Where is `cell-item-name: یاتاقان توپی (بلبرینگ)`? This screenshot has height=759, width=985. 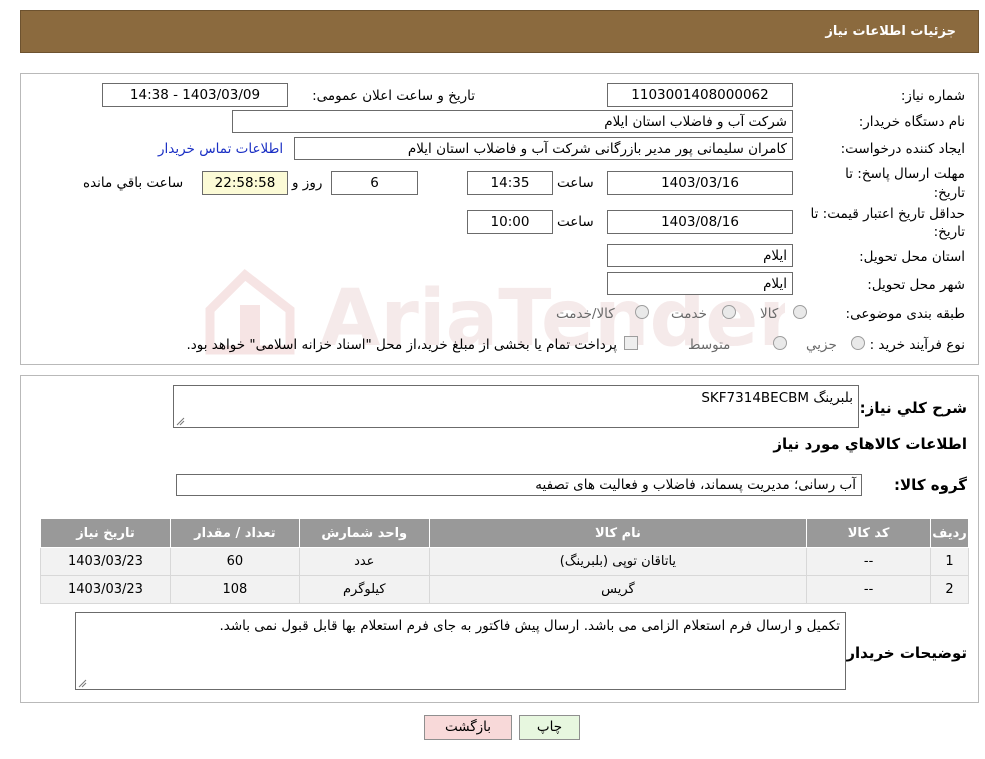
cell-item-name: یاتاقان توپی (بلبرینگ) is located at coordinates (618, 561).